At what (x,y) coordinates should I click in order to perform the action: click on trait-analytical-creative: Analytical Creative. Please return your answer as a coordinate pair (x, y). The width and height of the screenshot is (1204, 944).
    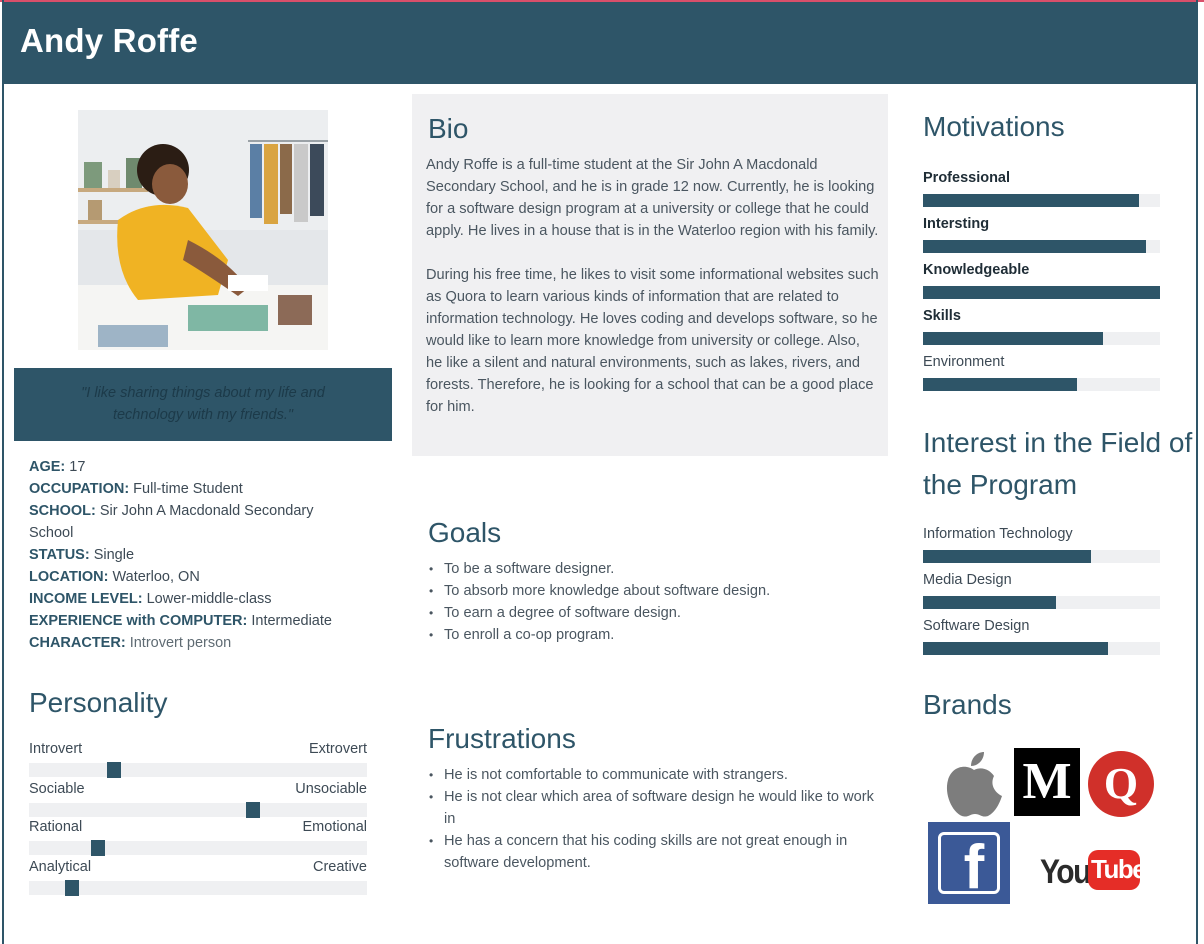
    Looking at the image, I should click on (198, 879).